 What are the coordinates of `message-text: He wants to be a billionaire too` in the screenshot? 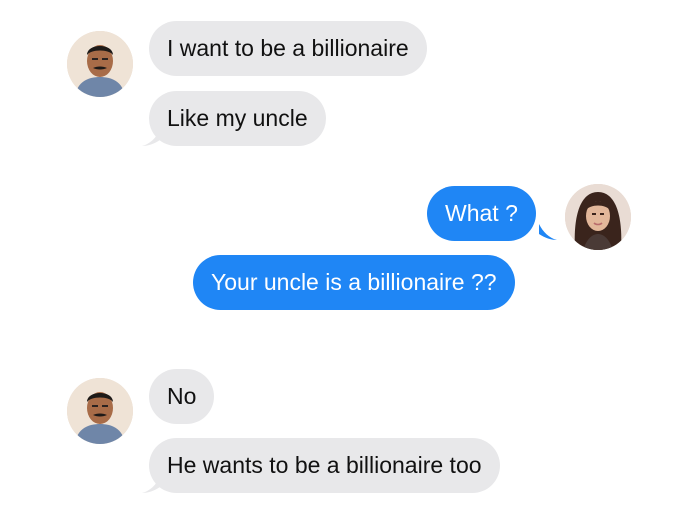 It's located at (324, 465).